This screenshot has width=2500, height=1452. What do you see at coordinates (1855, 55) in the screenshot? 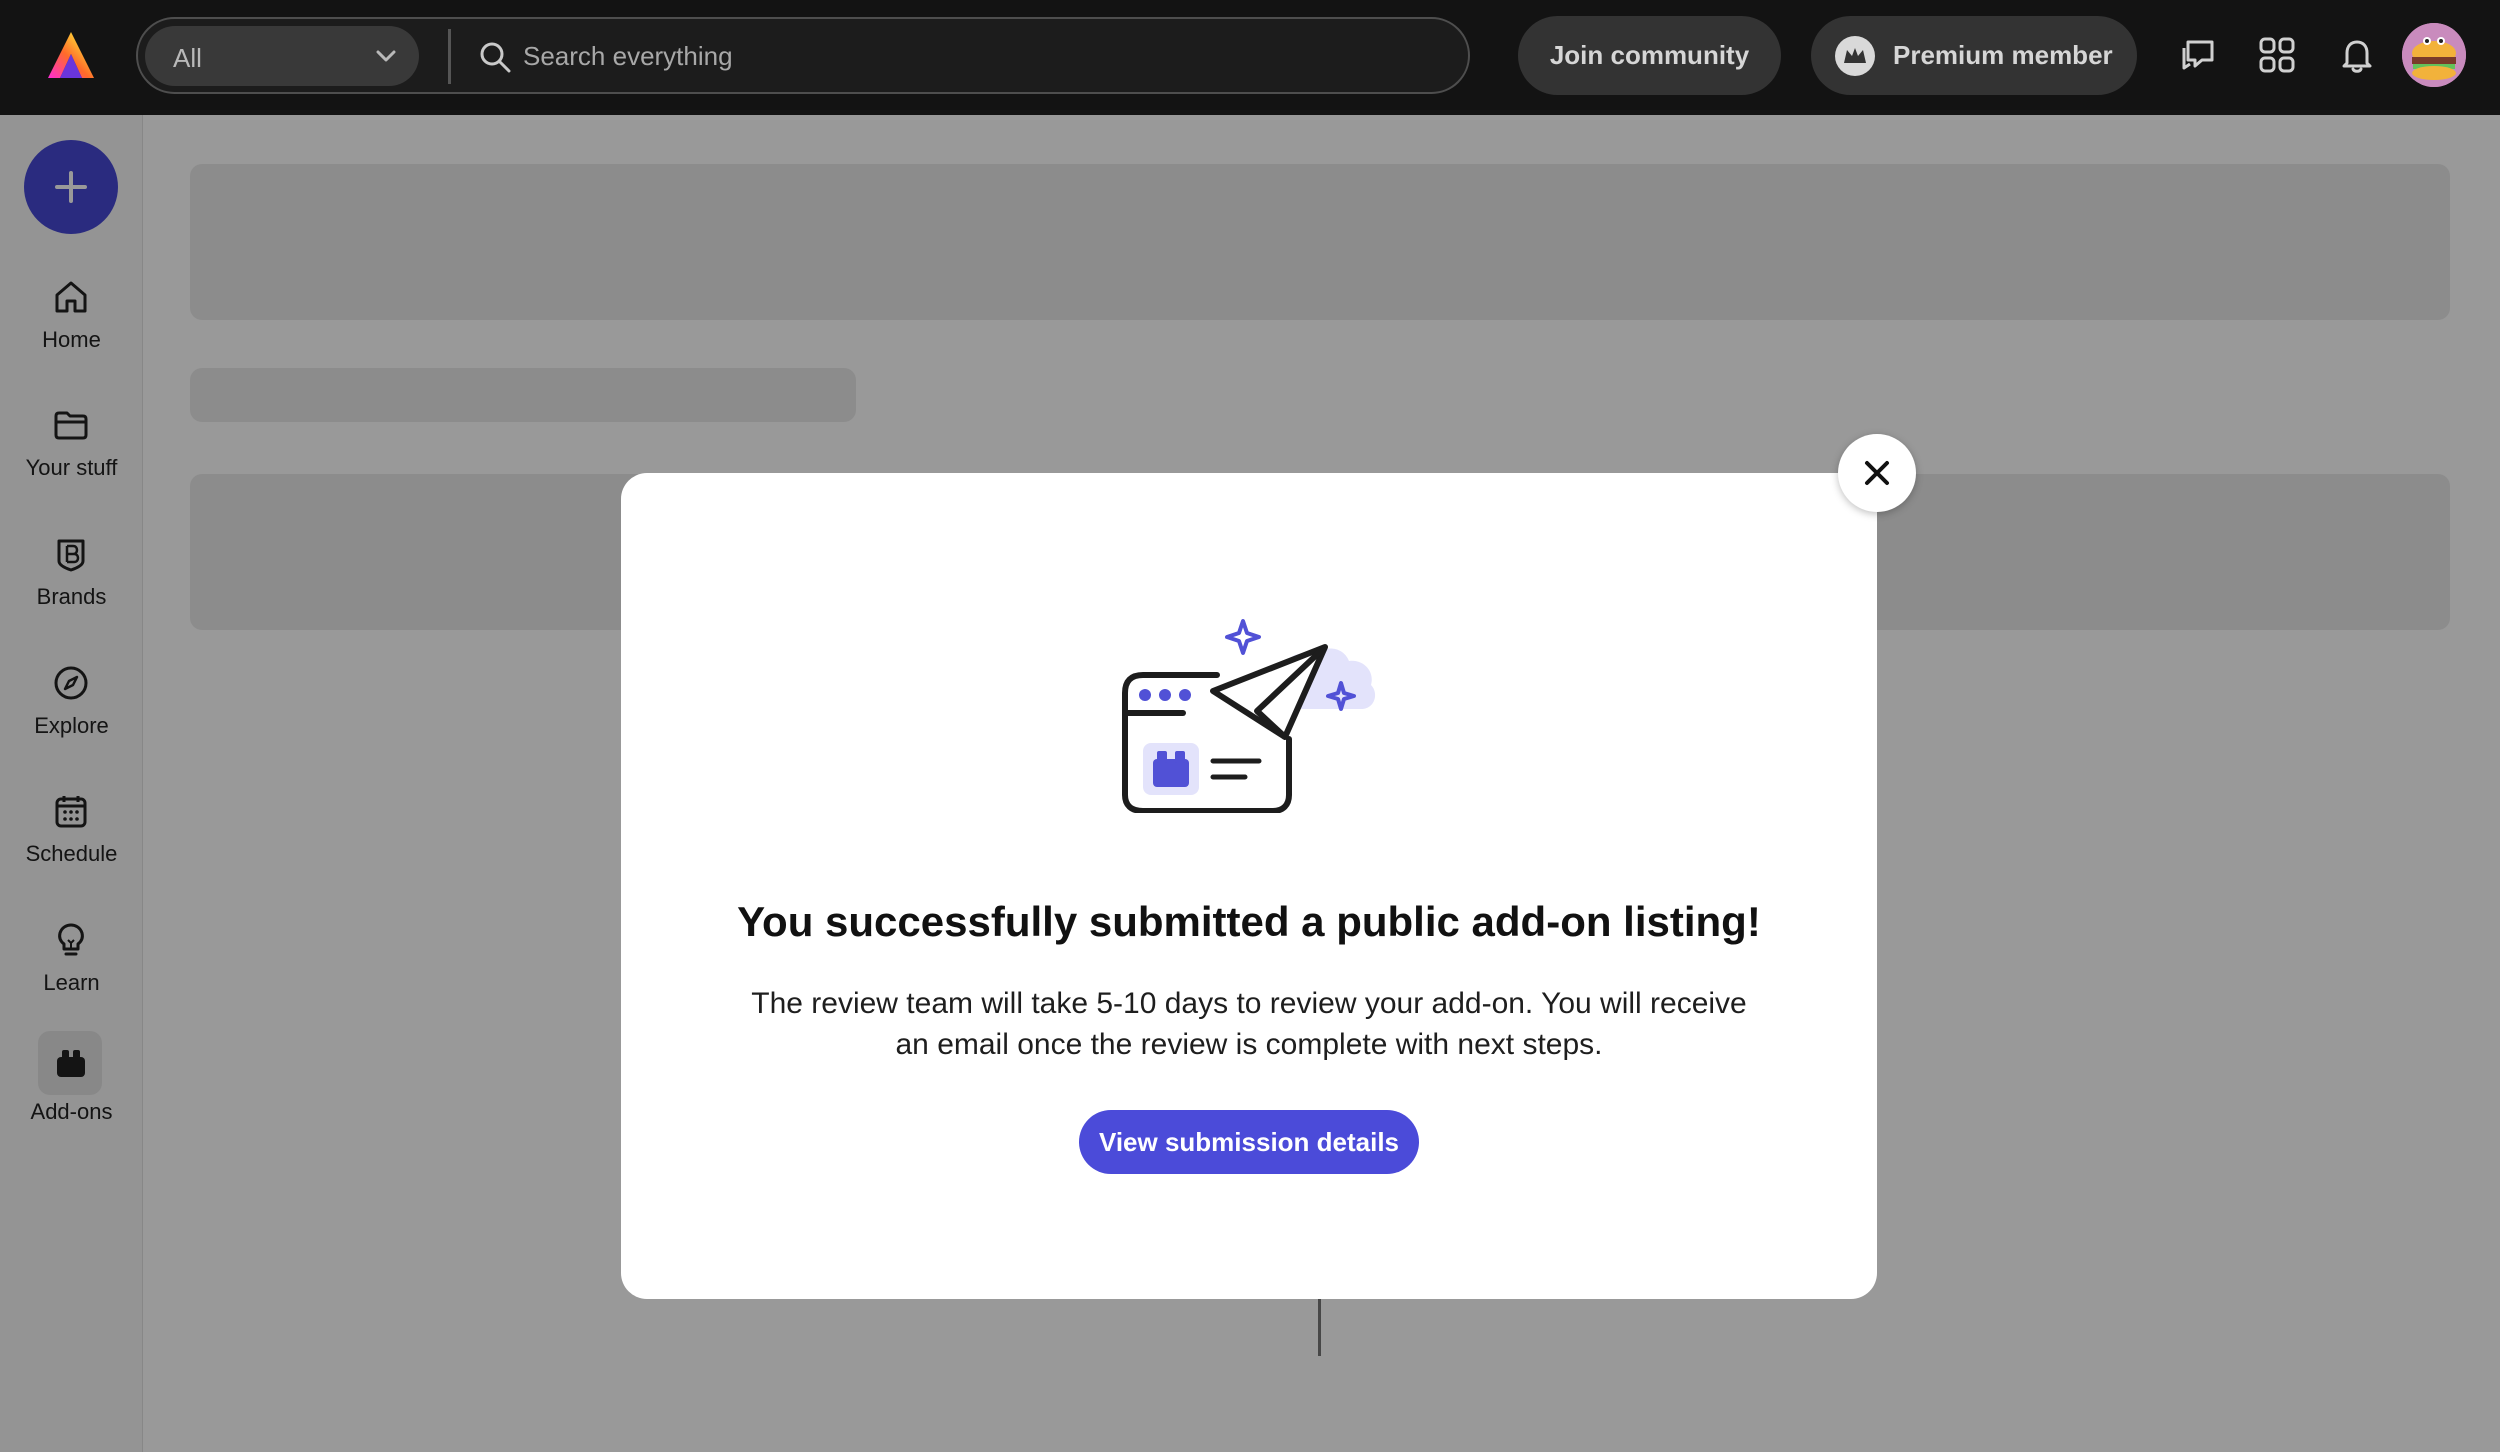
I see `premium-crown-icon` at bounding box center [1855, 55].